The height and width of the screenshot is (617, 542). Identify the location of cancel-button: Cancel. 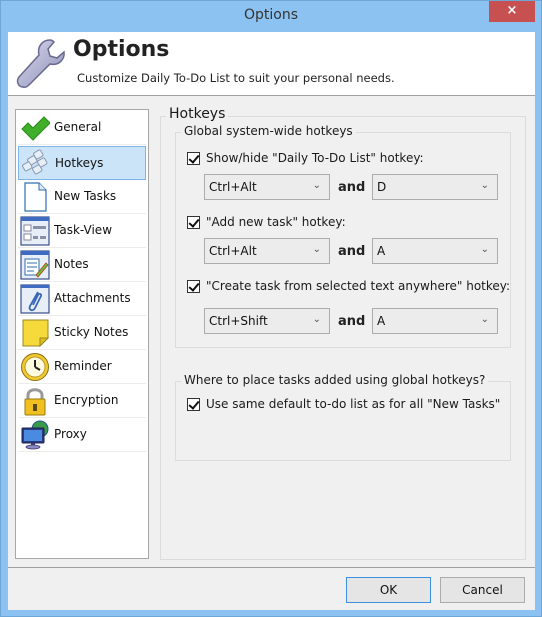
(482, 590).